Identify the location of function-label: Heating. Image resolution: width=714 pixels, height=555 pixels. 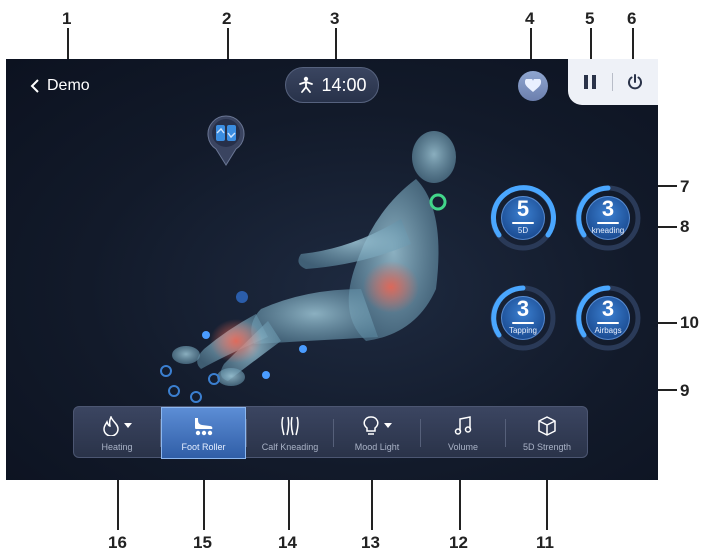
(117, 446).